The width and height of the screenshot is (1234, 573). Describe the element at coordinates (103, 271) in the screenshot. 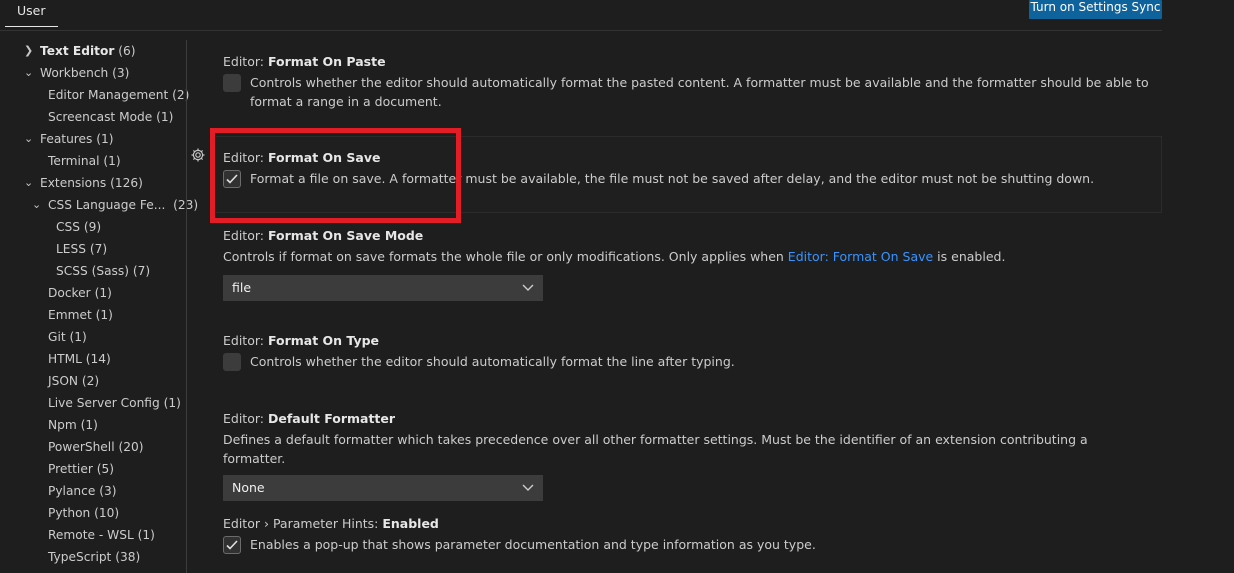

I see `toc-item-scss: SCSS (Sass) (7)` at that location.